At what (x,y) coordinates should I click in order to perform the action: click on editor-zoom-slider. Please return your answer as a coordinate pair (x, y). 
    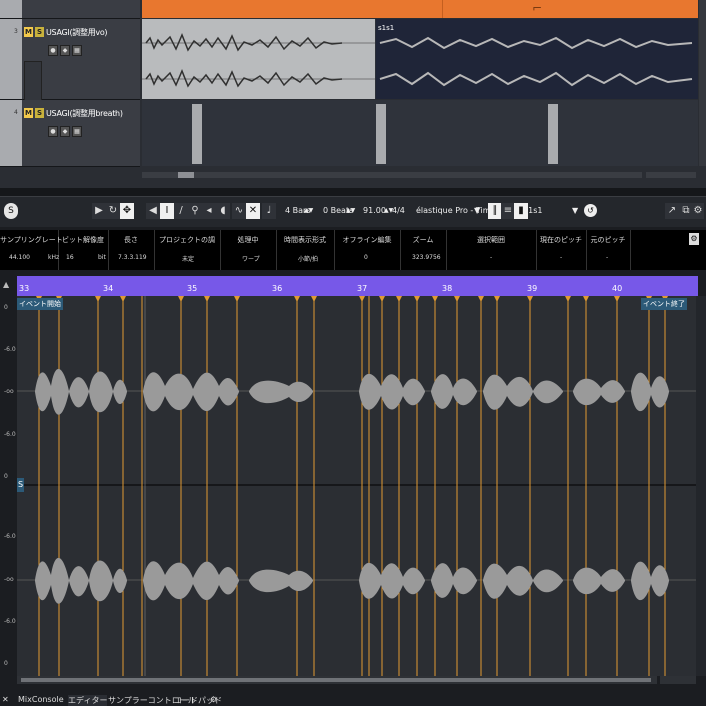
    Looking at the image, I should click on (678, 680).